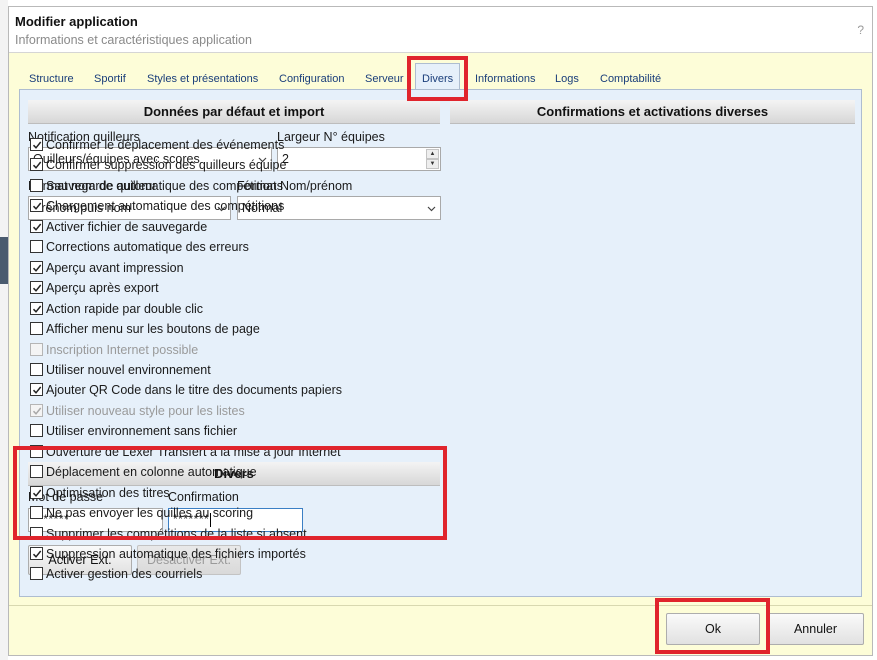 The width and height of the screenshot is (877, 660). Describe the element at coordinates (147, 247) in the screenshot. I see `checkbox-label: Corrections automatique des erreurs` at that location.